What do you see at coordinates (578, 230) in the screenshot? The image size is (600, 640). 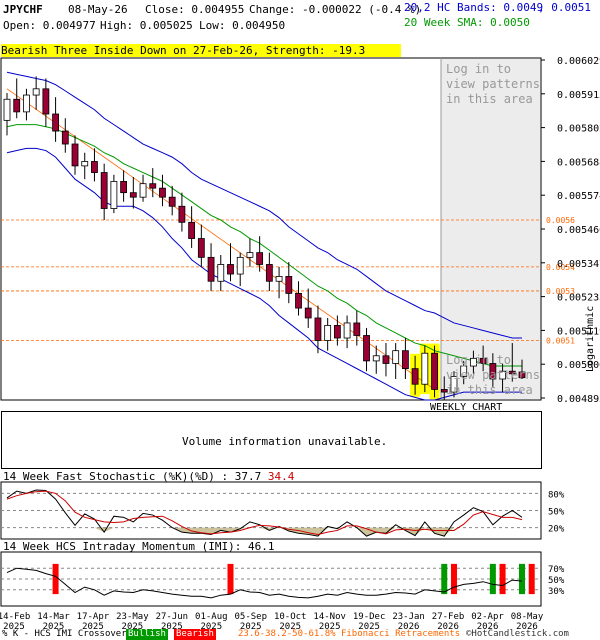 I see `y-tick-label: 0.005460` at bounding box center [578, 230].